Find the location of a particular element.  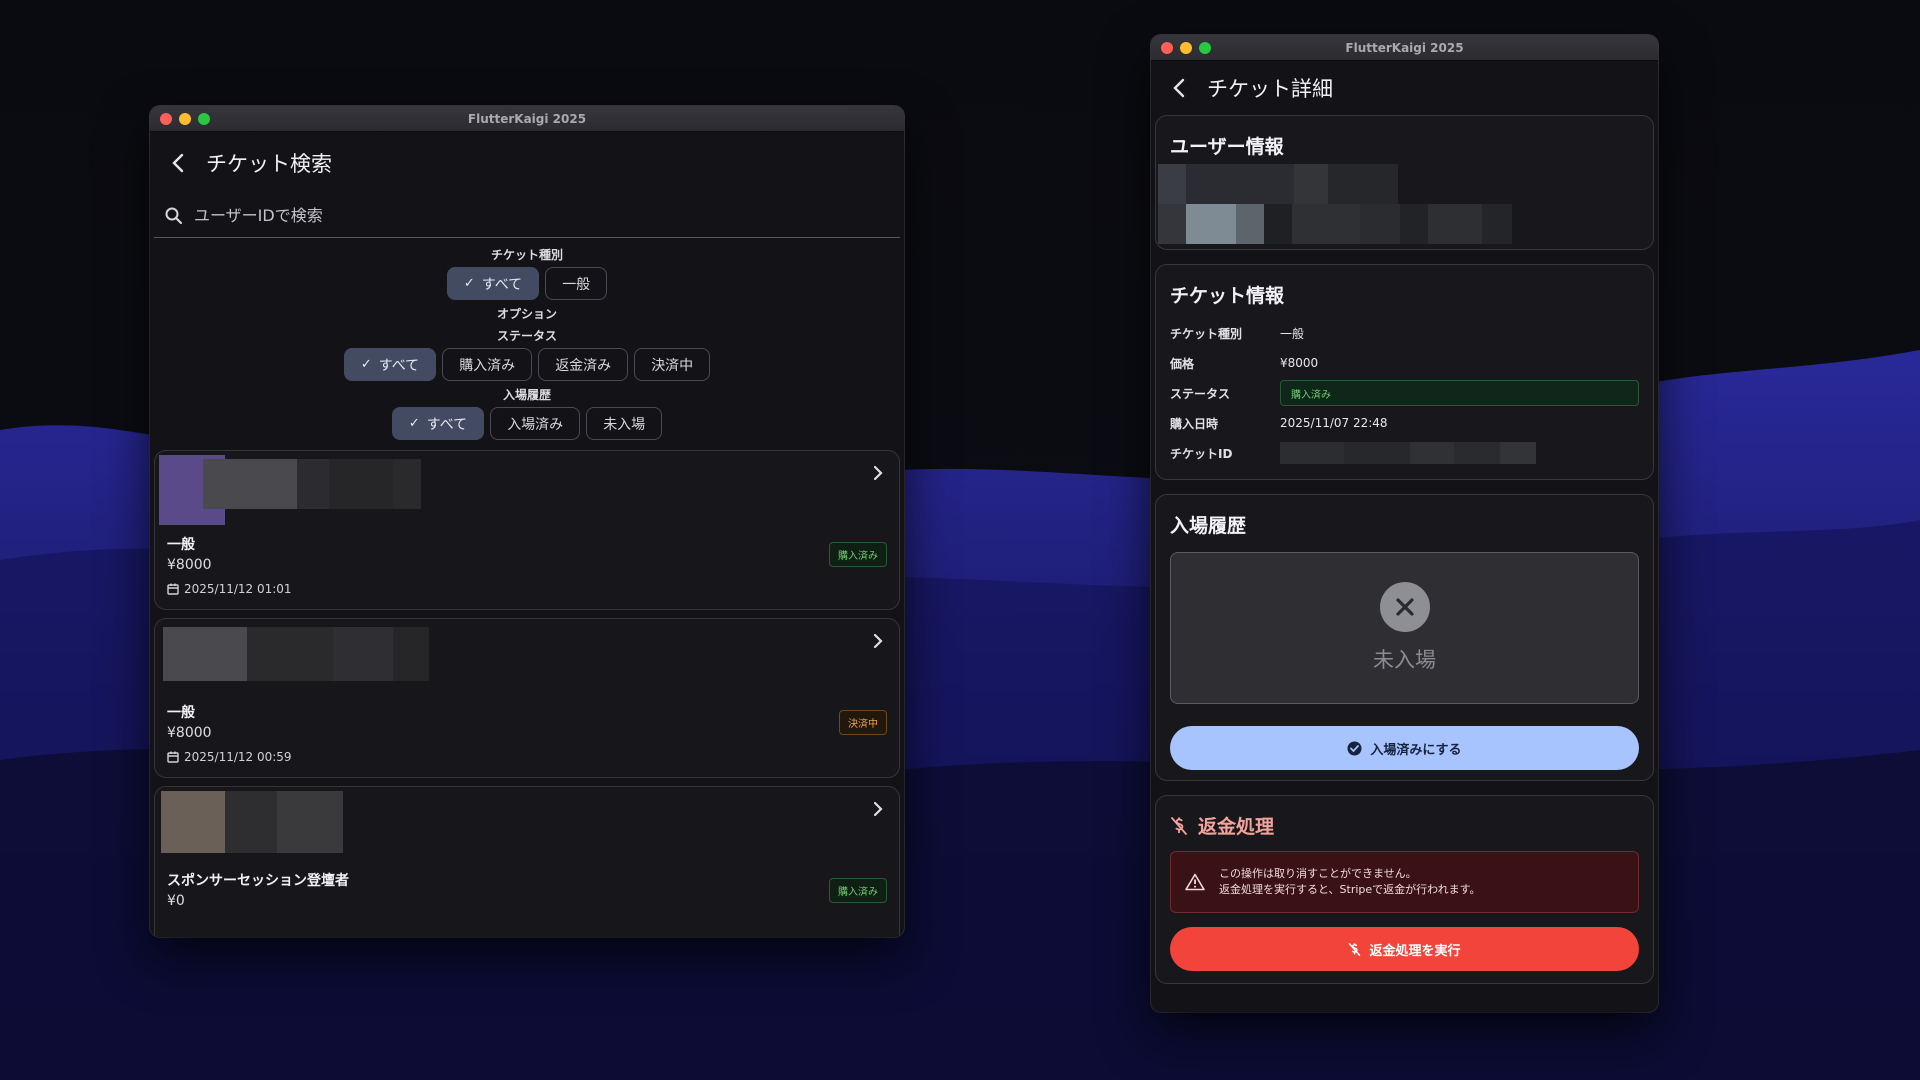

ticket-list-item: スポンサーセッション登壇者 ¥0 購入済み is located at coordinates (527, 861).